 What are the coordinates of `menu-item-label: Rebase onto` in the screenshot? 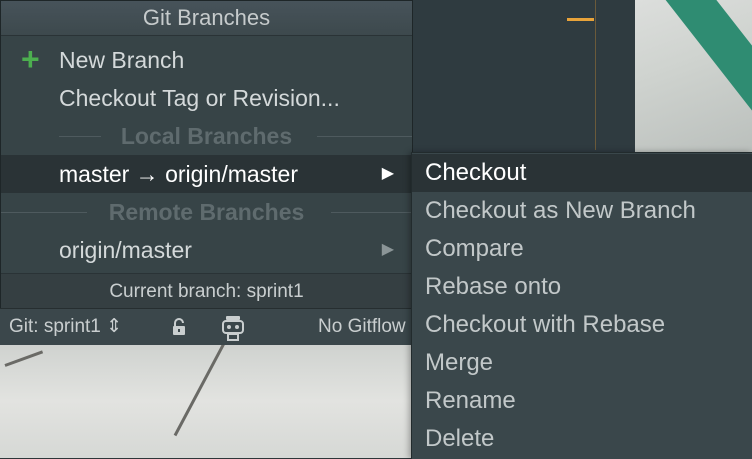 It's located at (493, 286).